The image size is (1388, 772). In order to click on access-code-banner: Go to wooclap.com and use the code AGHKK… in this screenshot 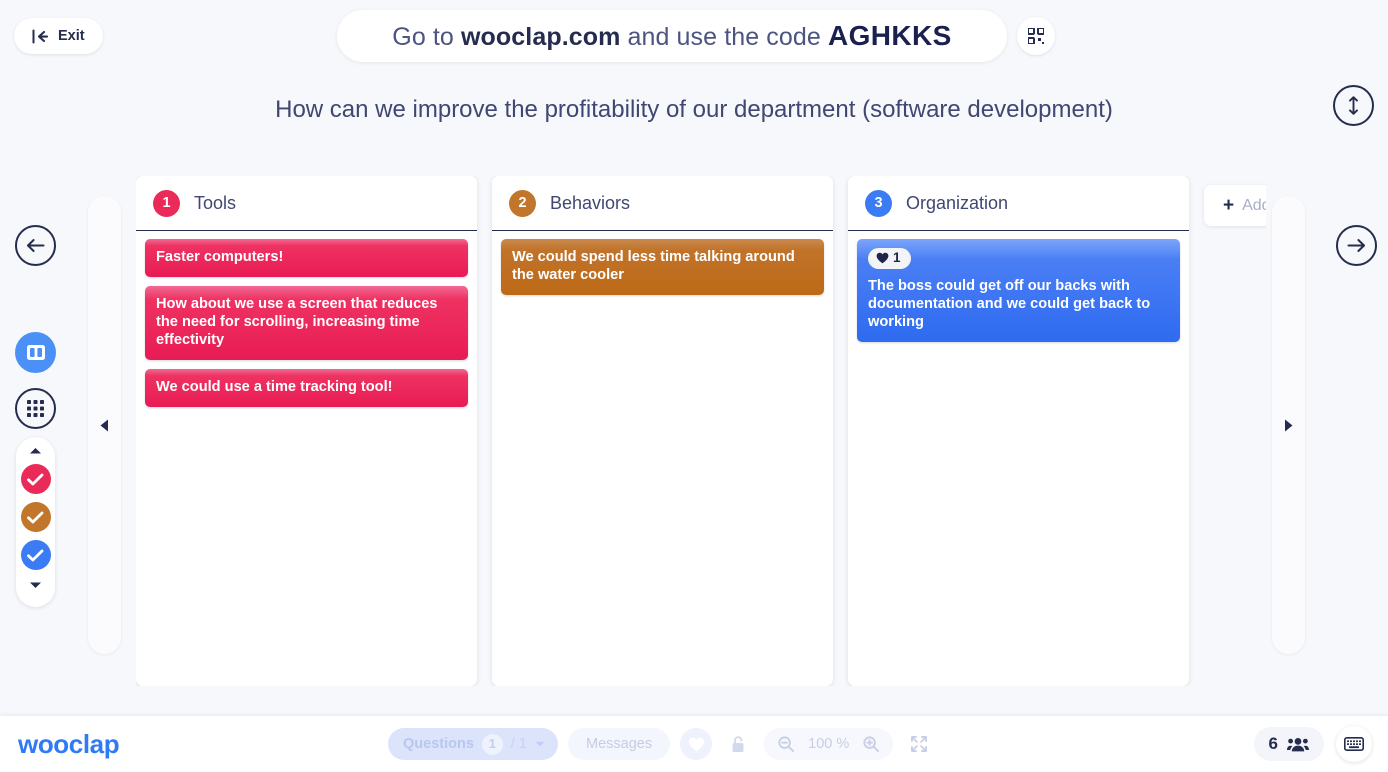, I will do `click(672, 36)`.